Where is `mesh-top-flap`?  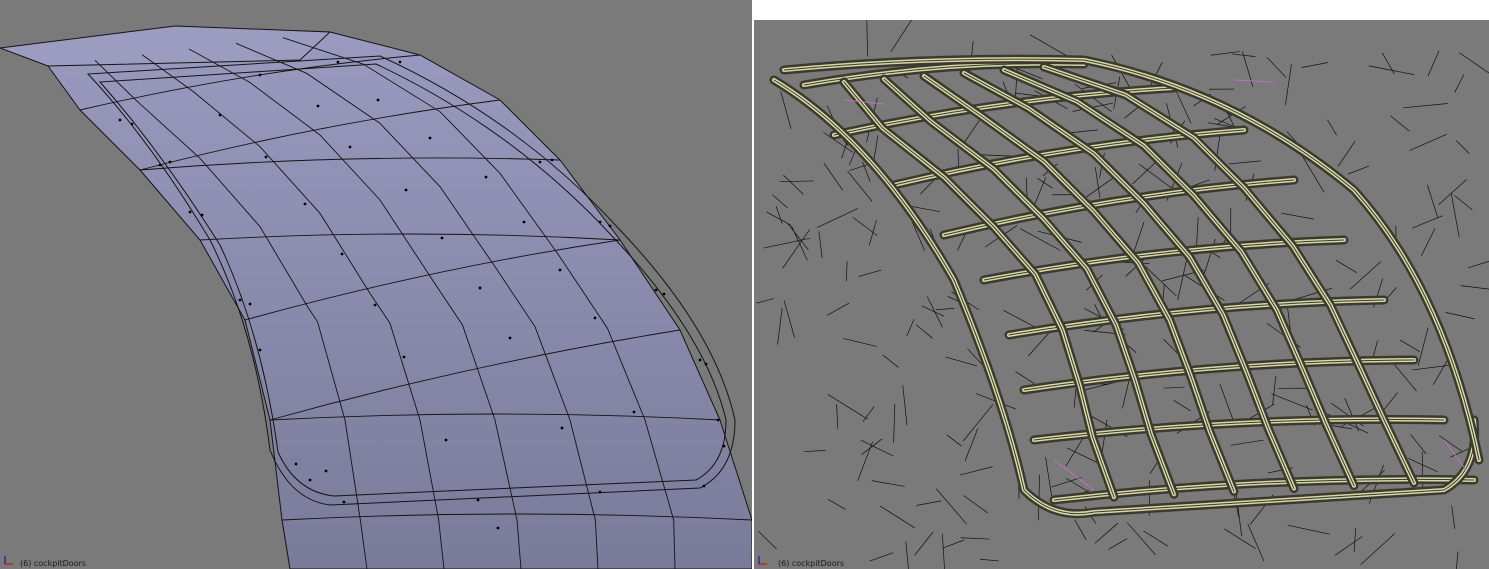
mesh-top-flap is located at coordinates (166, 46).